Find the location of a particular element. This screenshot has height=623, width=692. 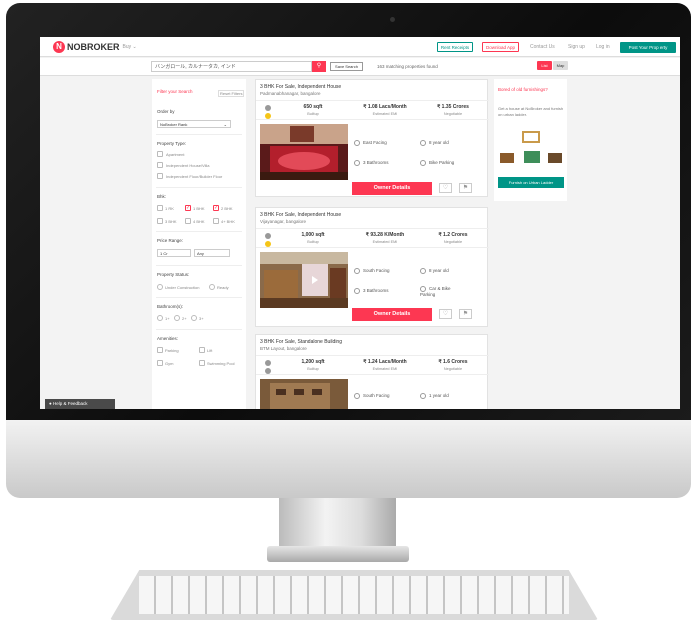

star-icon is located at coordinates (268, 371).